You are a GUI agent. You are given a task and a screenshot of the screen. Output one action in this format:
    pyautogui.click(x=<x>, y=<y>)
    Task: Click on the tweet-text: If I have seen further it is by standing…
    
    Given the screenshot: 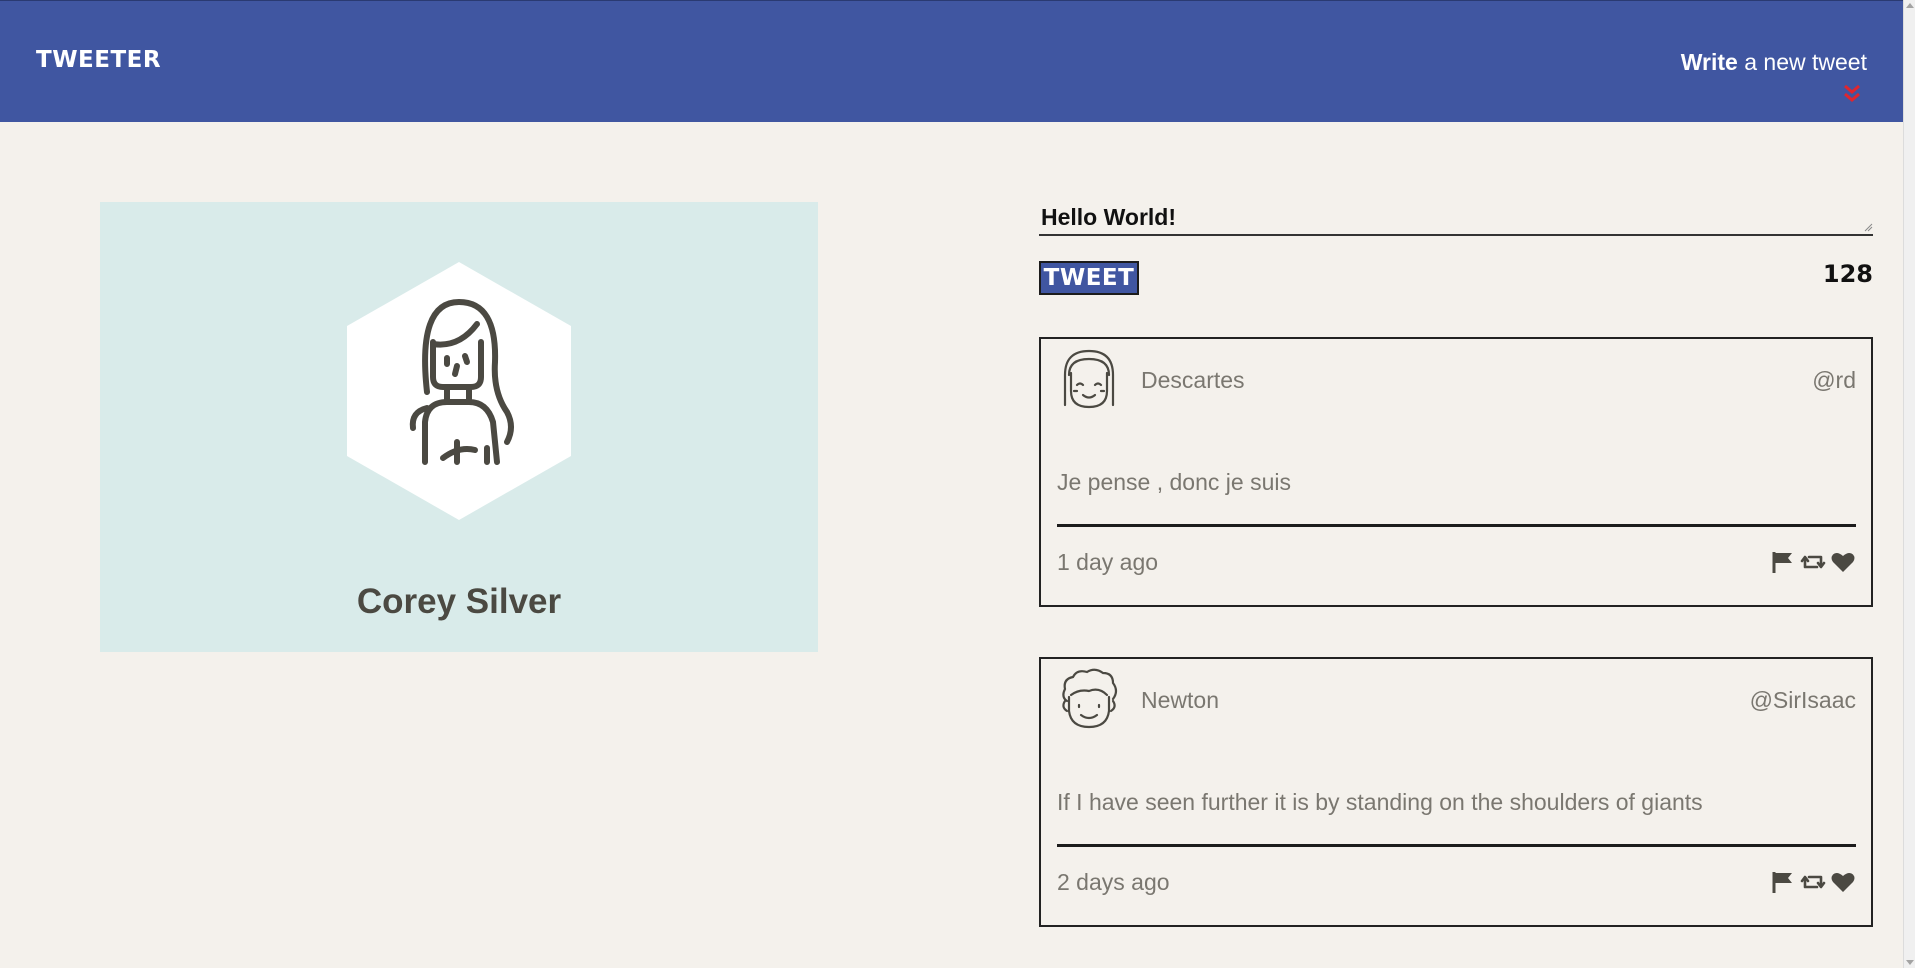 What is the action you would take?
    pyautogui.click(x=1380, y=802)
    